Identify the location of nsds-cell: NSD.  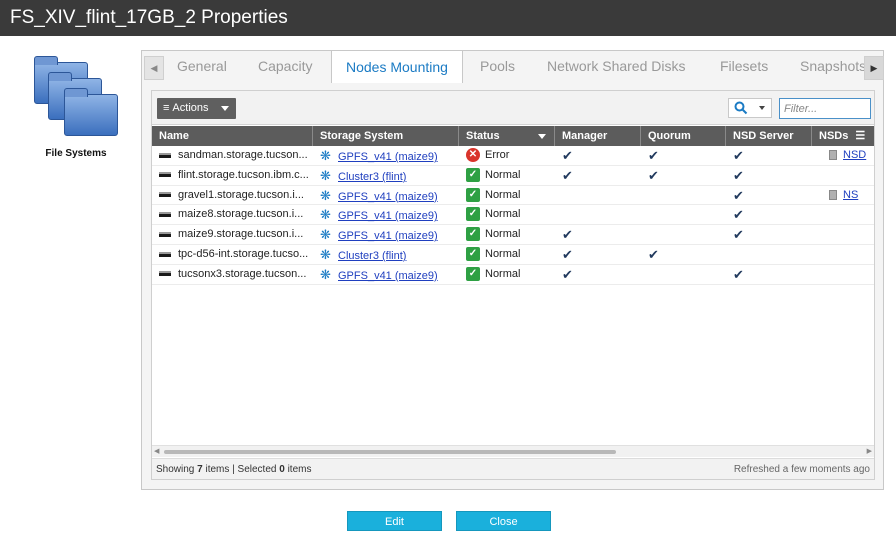
(851, 155).